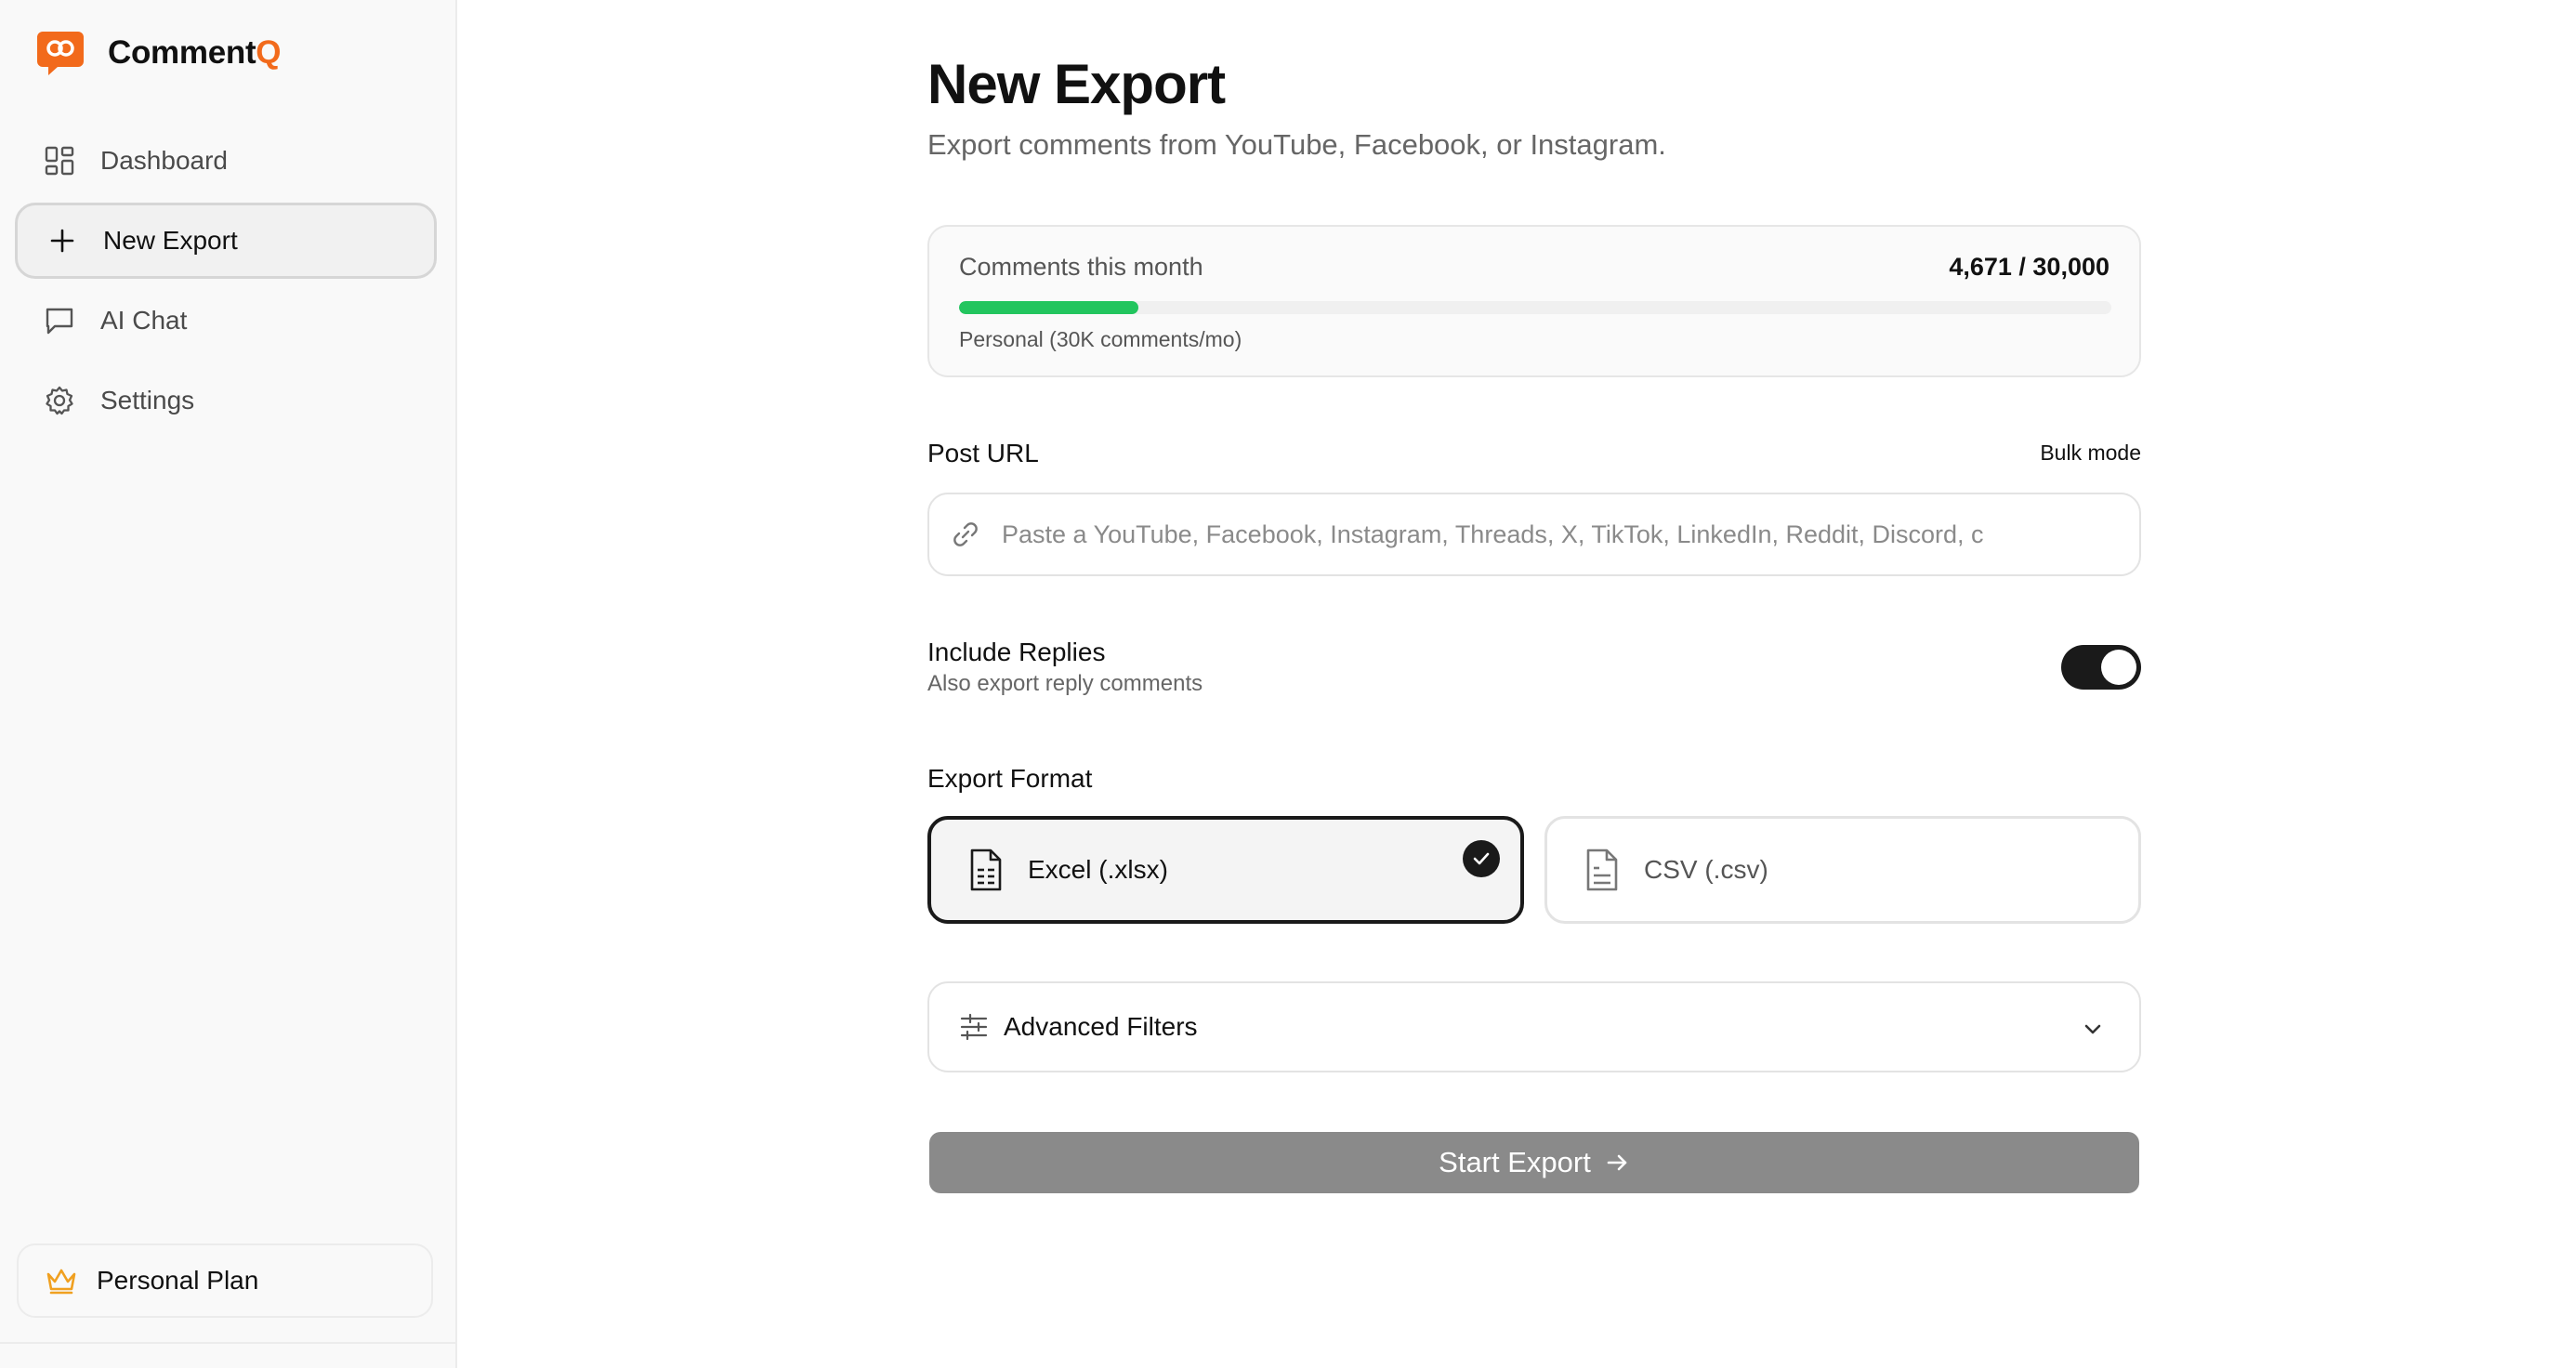 The width and height of the screenshot is (2576, 1368). What do you see at coordinates (1706, 869) in the screenshot?
I see `format-option-label: CSV (.csv)` at bounding box center [1706, 869].